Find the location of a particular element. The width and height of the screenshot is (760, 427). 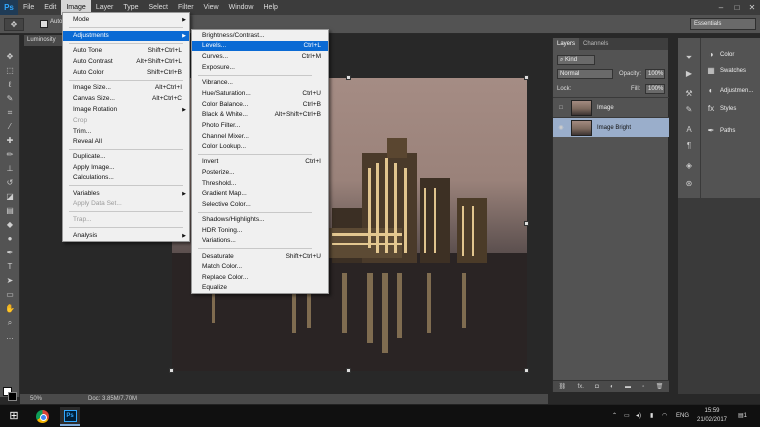

rectangle-tool-icon: ▭ is located at coordinates (10, 294).